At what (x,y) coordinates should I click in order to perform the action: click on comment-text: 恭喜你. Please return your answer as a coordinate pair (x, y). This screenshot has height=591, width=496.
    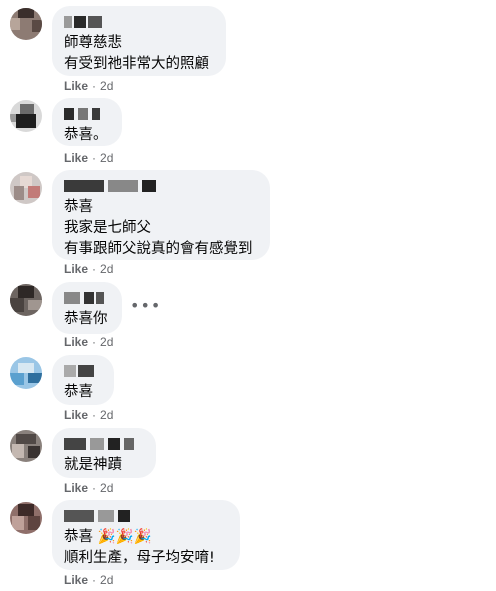
    Looking at the image, I should click on (86, 319).